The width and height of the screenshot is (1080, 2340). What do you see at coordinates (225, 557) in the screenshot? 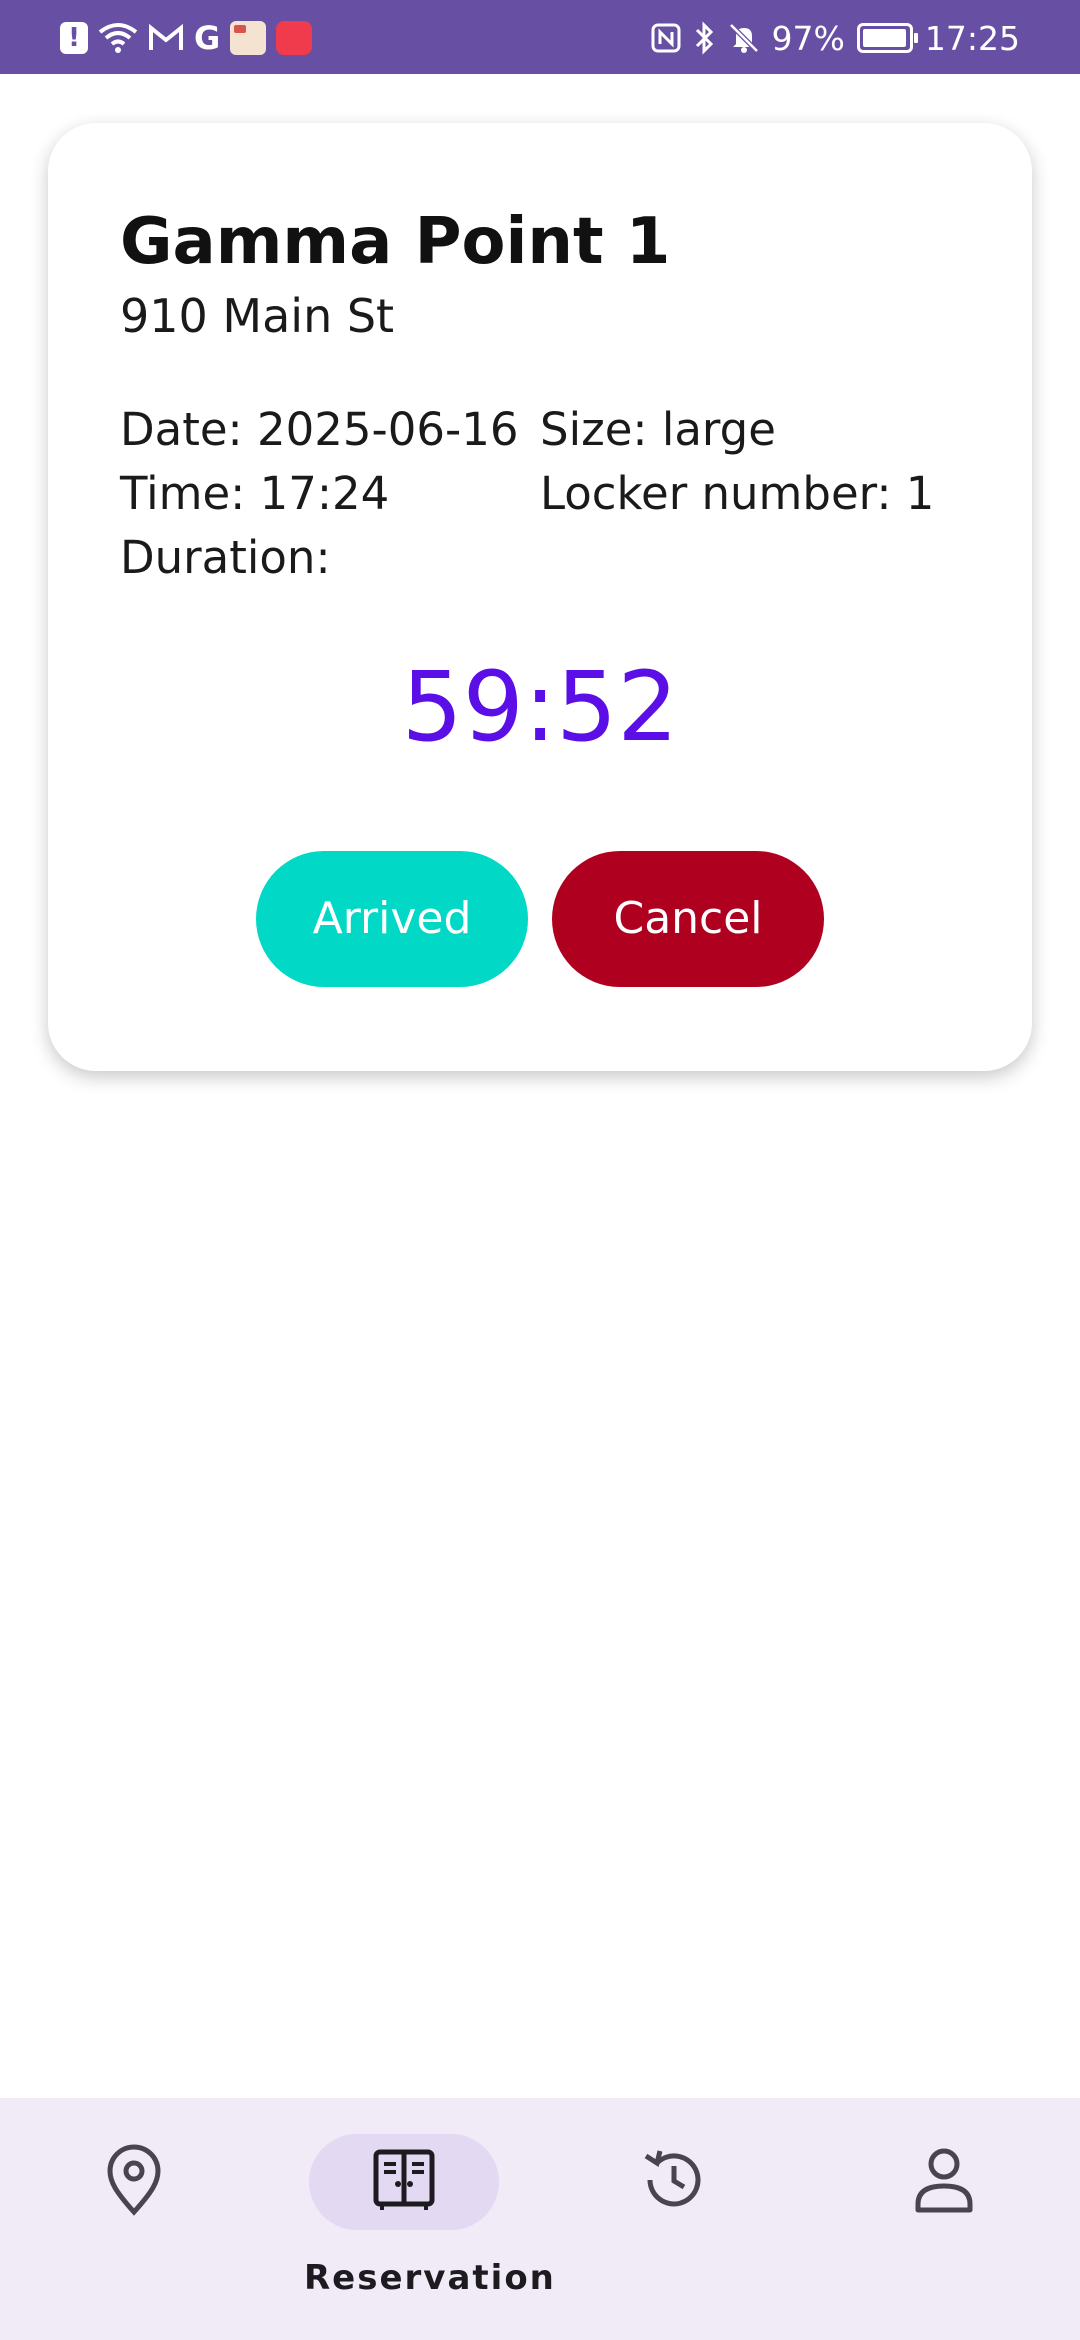
I see `reservation-duration: Duration:` at bounding box center [225, 557].